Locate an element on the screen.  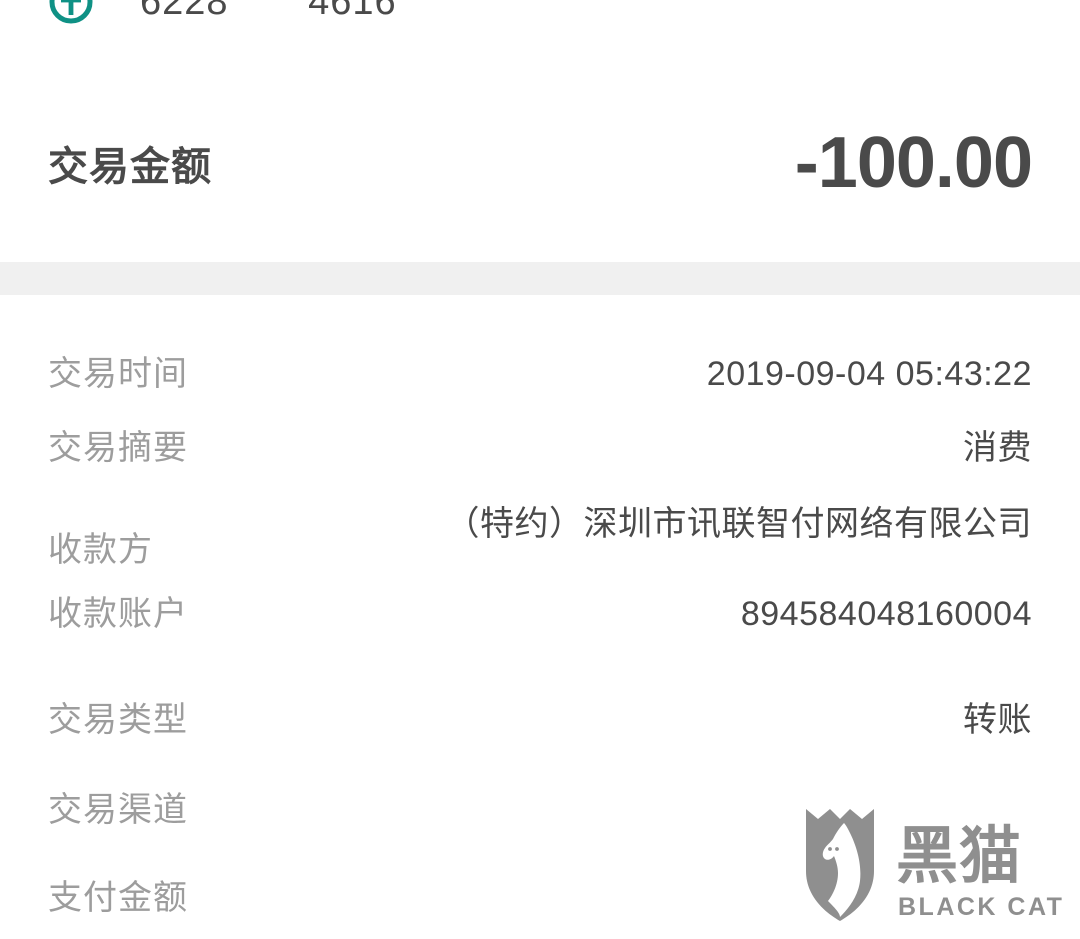
section-separator is located at coordinates (540, 278).